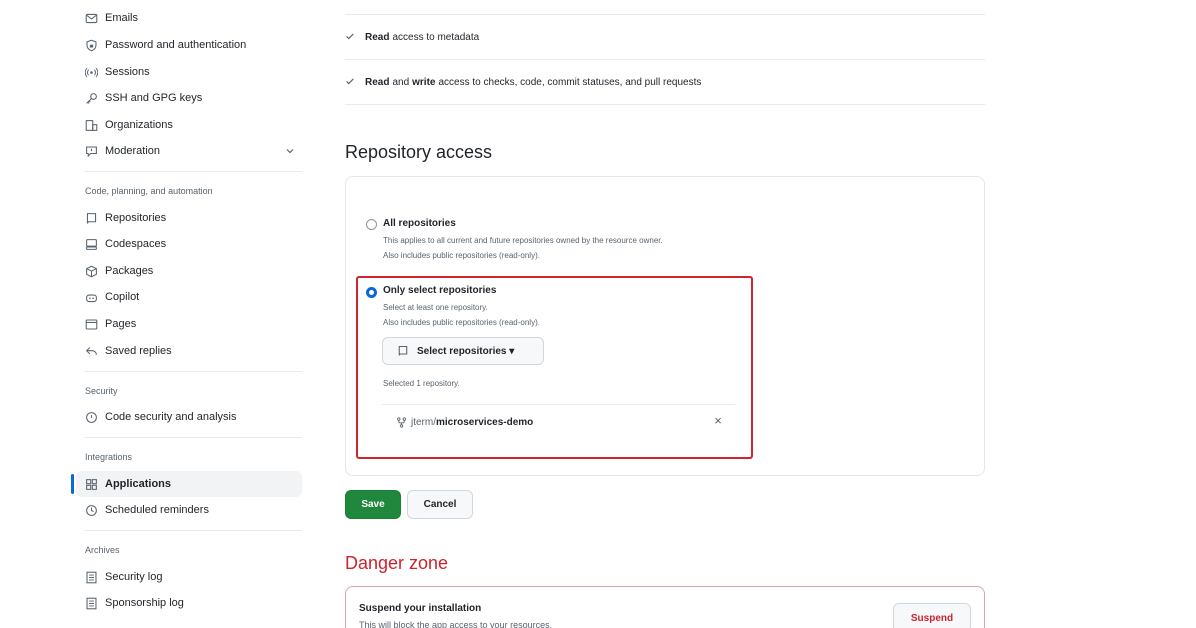 The width and height of the screenshot is (1196, 628). What do you see at coordinates (440, 290) in the screenshot?
I see `option-title-select: Only select repositories` at bounding box center [440, 290].